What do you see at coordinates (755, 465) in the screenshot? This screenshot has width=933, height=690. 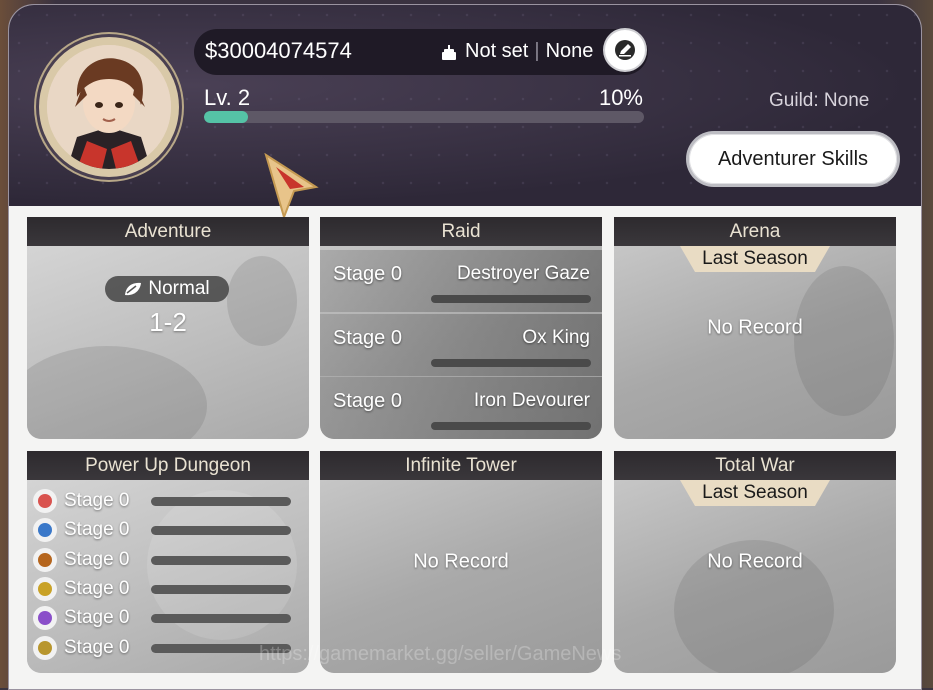 I see `total-war-title: Total War` at bounding box center [755, 465].